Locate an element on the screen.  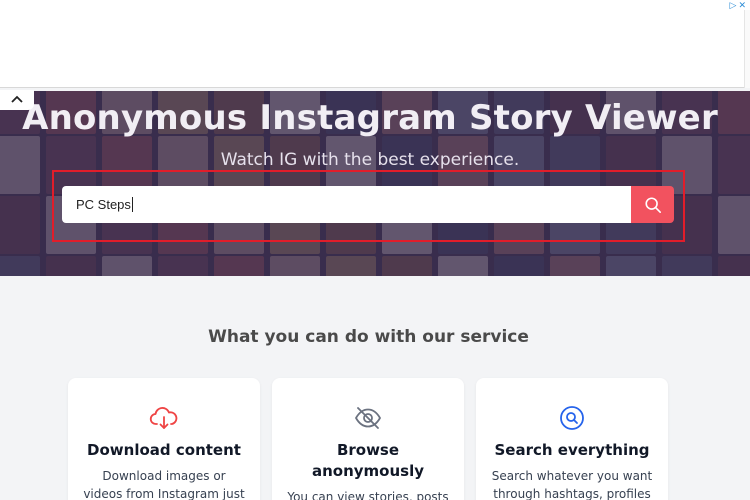
ad-scrollbar is located at coordinates (747, 49).